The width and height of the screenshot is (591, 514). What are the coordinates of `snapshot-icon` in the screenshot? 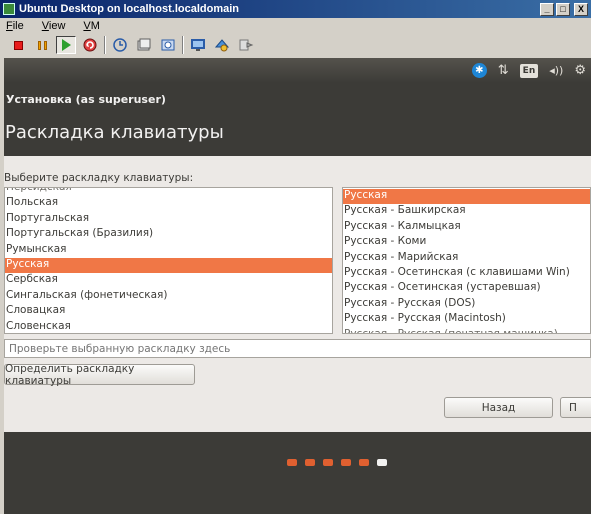 It's located at (120, 45).